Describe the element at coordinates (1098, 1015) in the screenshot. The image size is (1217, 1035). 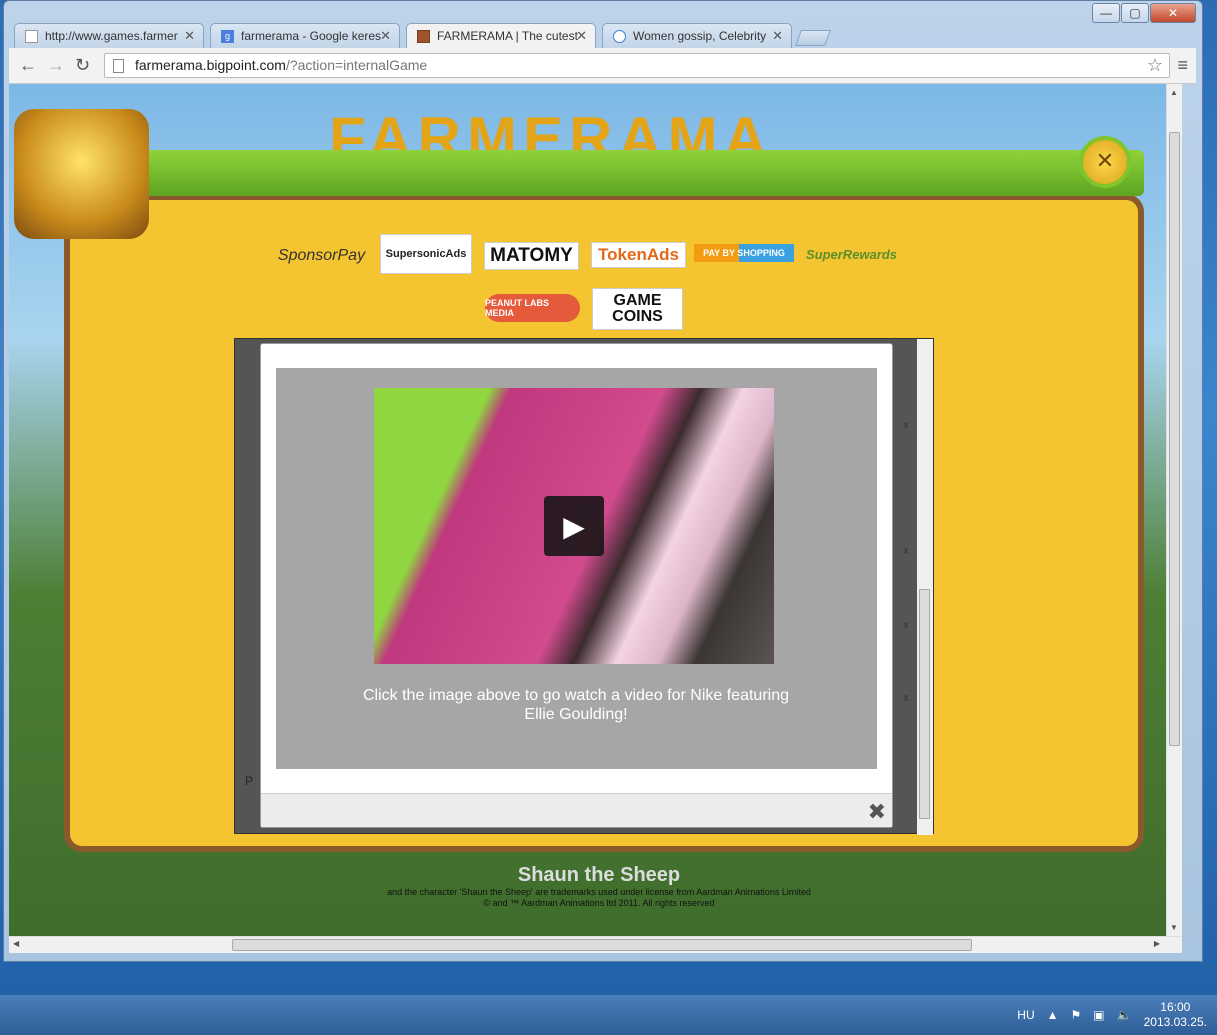
I see `network-icon: ▣` at that location.